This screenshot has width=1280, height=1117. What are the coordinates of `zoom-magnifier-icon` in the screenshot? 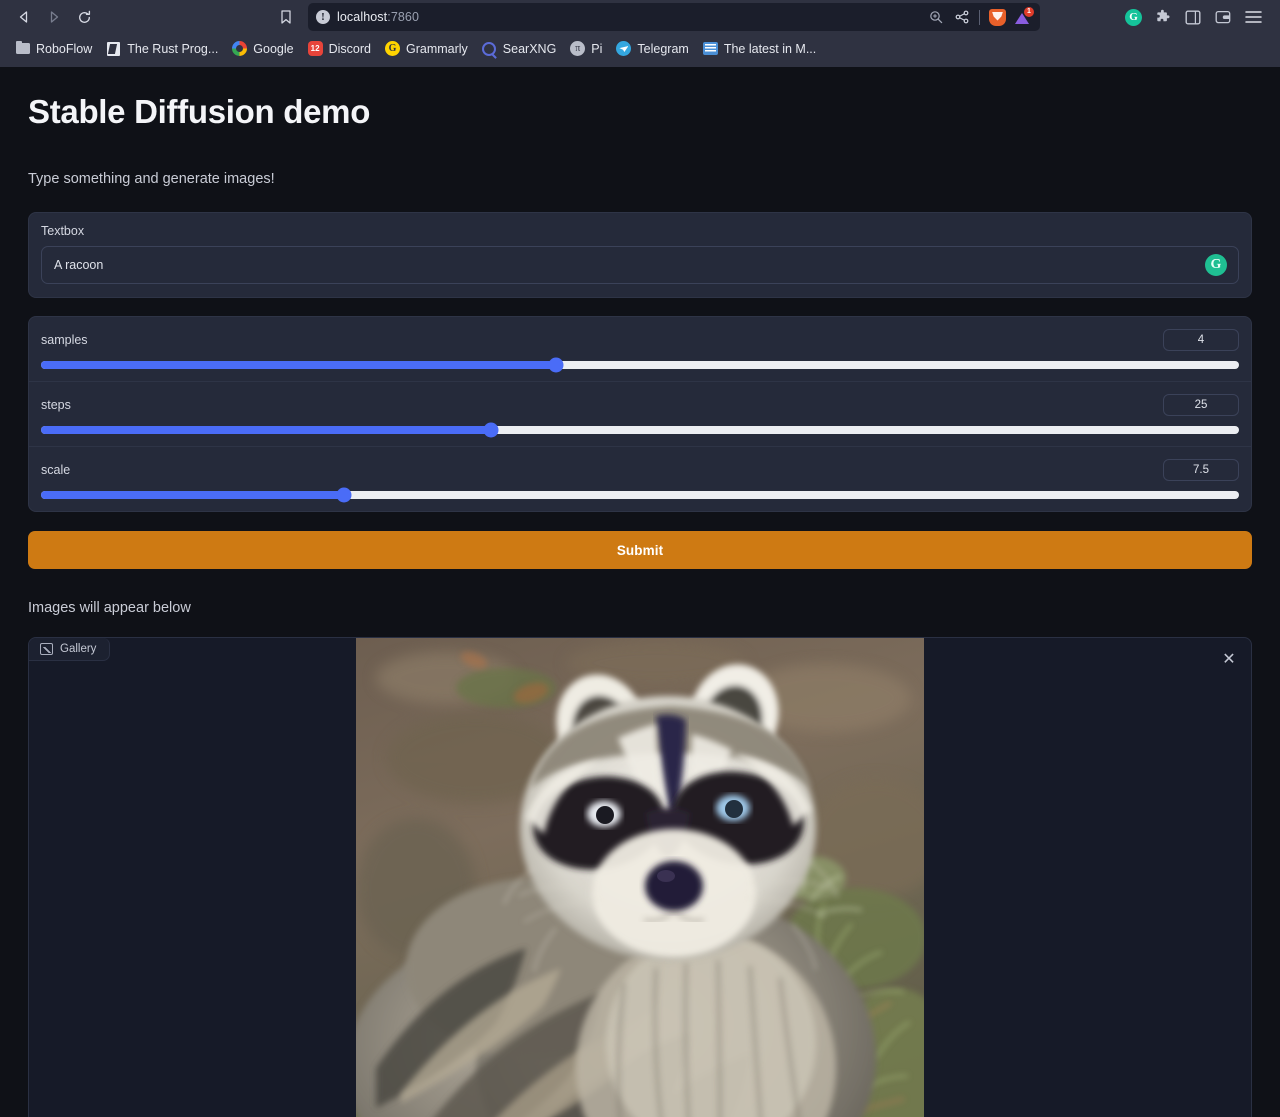 It's located at (935, 17).